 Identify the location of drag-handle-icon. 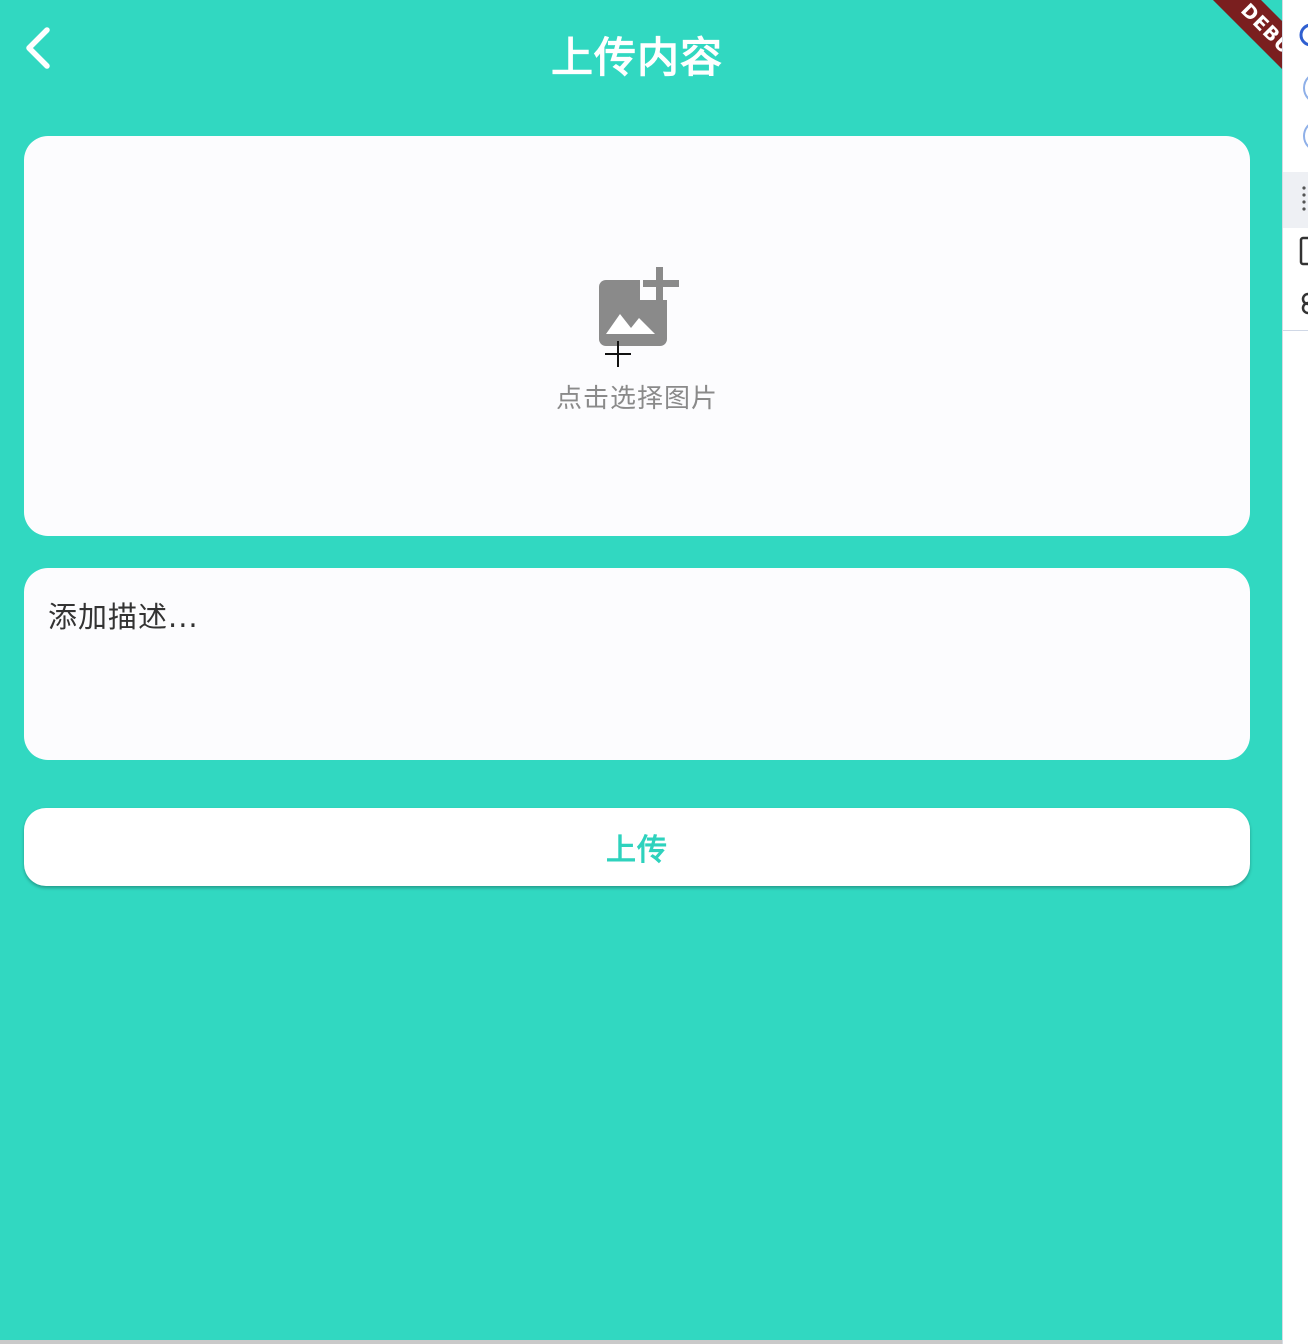
(1304, 199).